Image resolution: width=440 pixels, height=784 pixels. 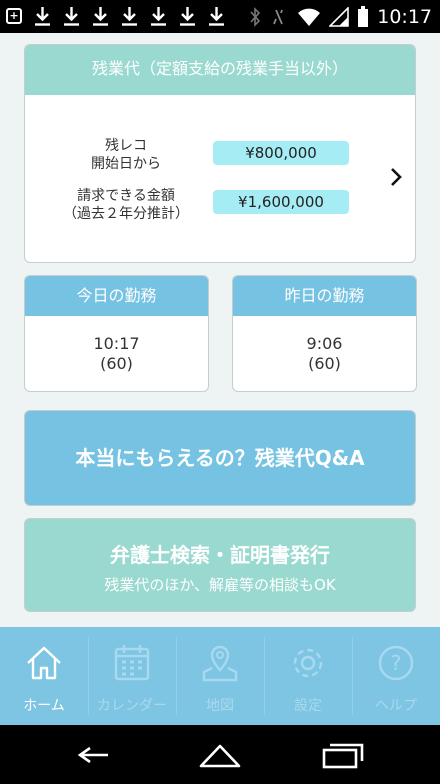 I want to click on tab-home-label: ホーム, so click(x=44, y=706).